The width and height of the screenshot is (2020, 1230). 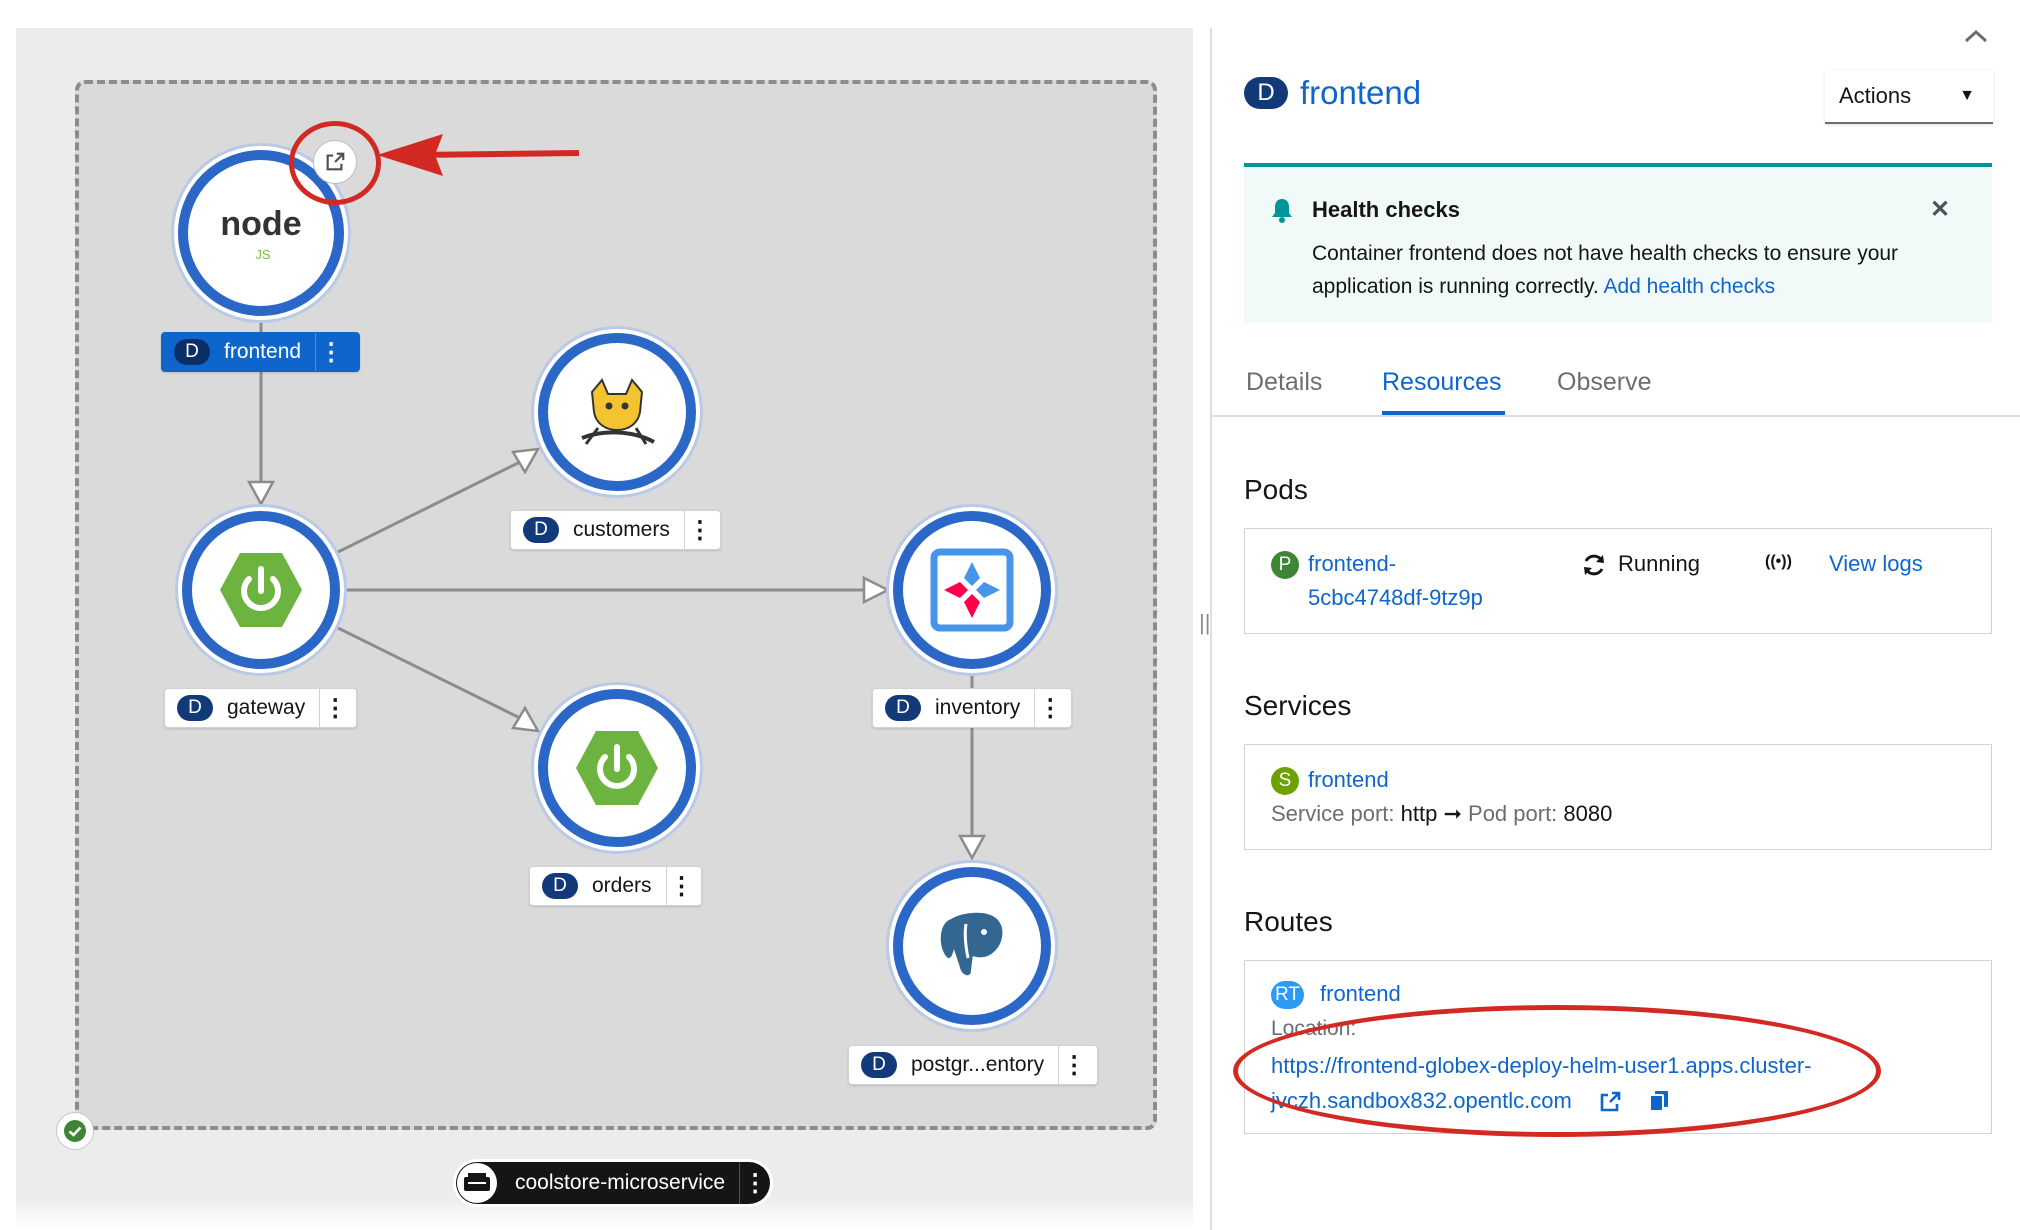 What do you see at coordinates (263, 254) in the screenshot?
I see `nodejs-logo-sub: JS` at bounding box center [263, 254].